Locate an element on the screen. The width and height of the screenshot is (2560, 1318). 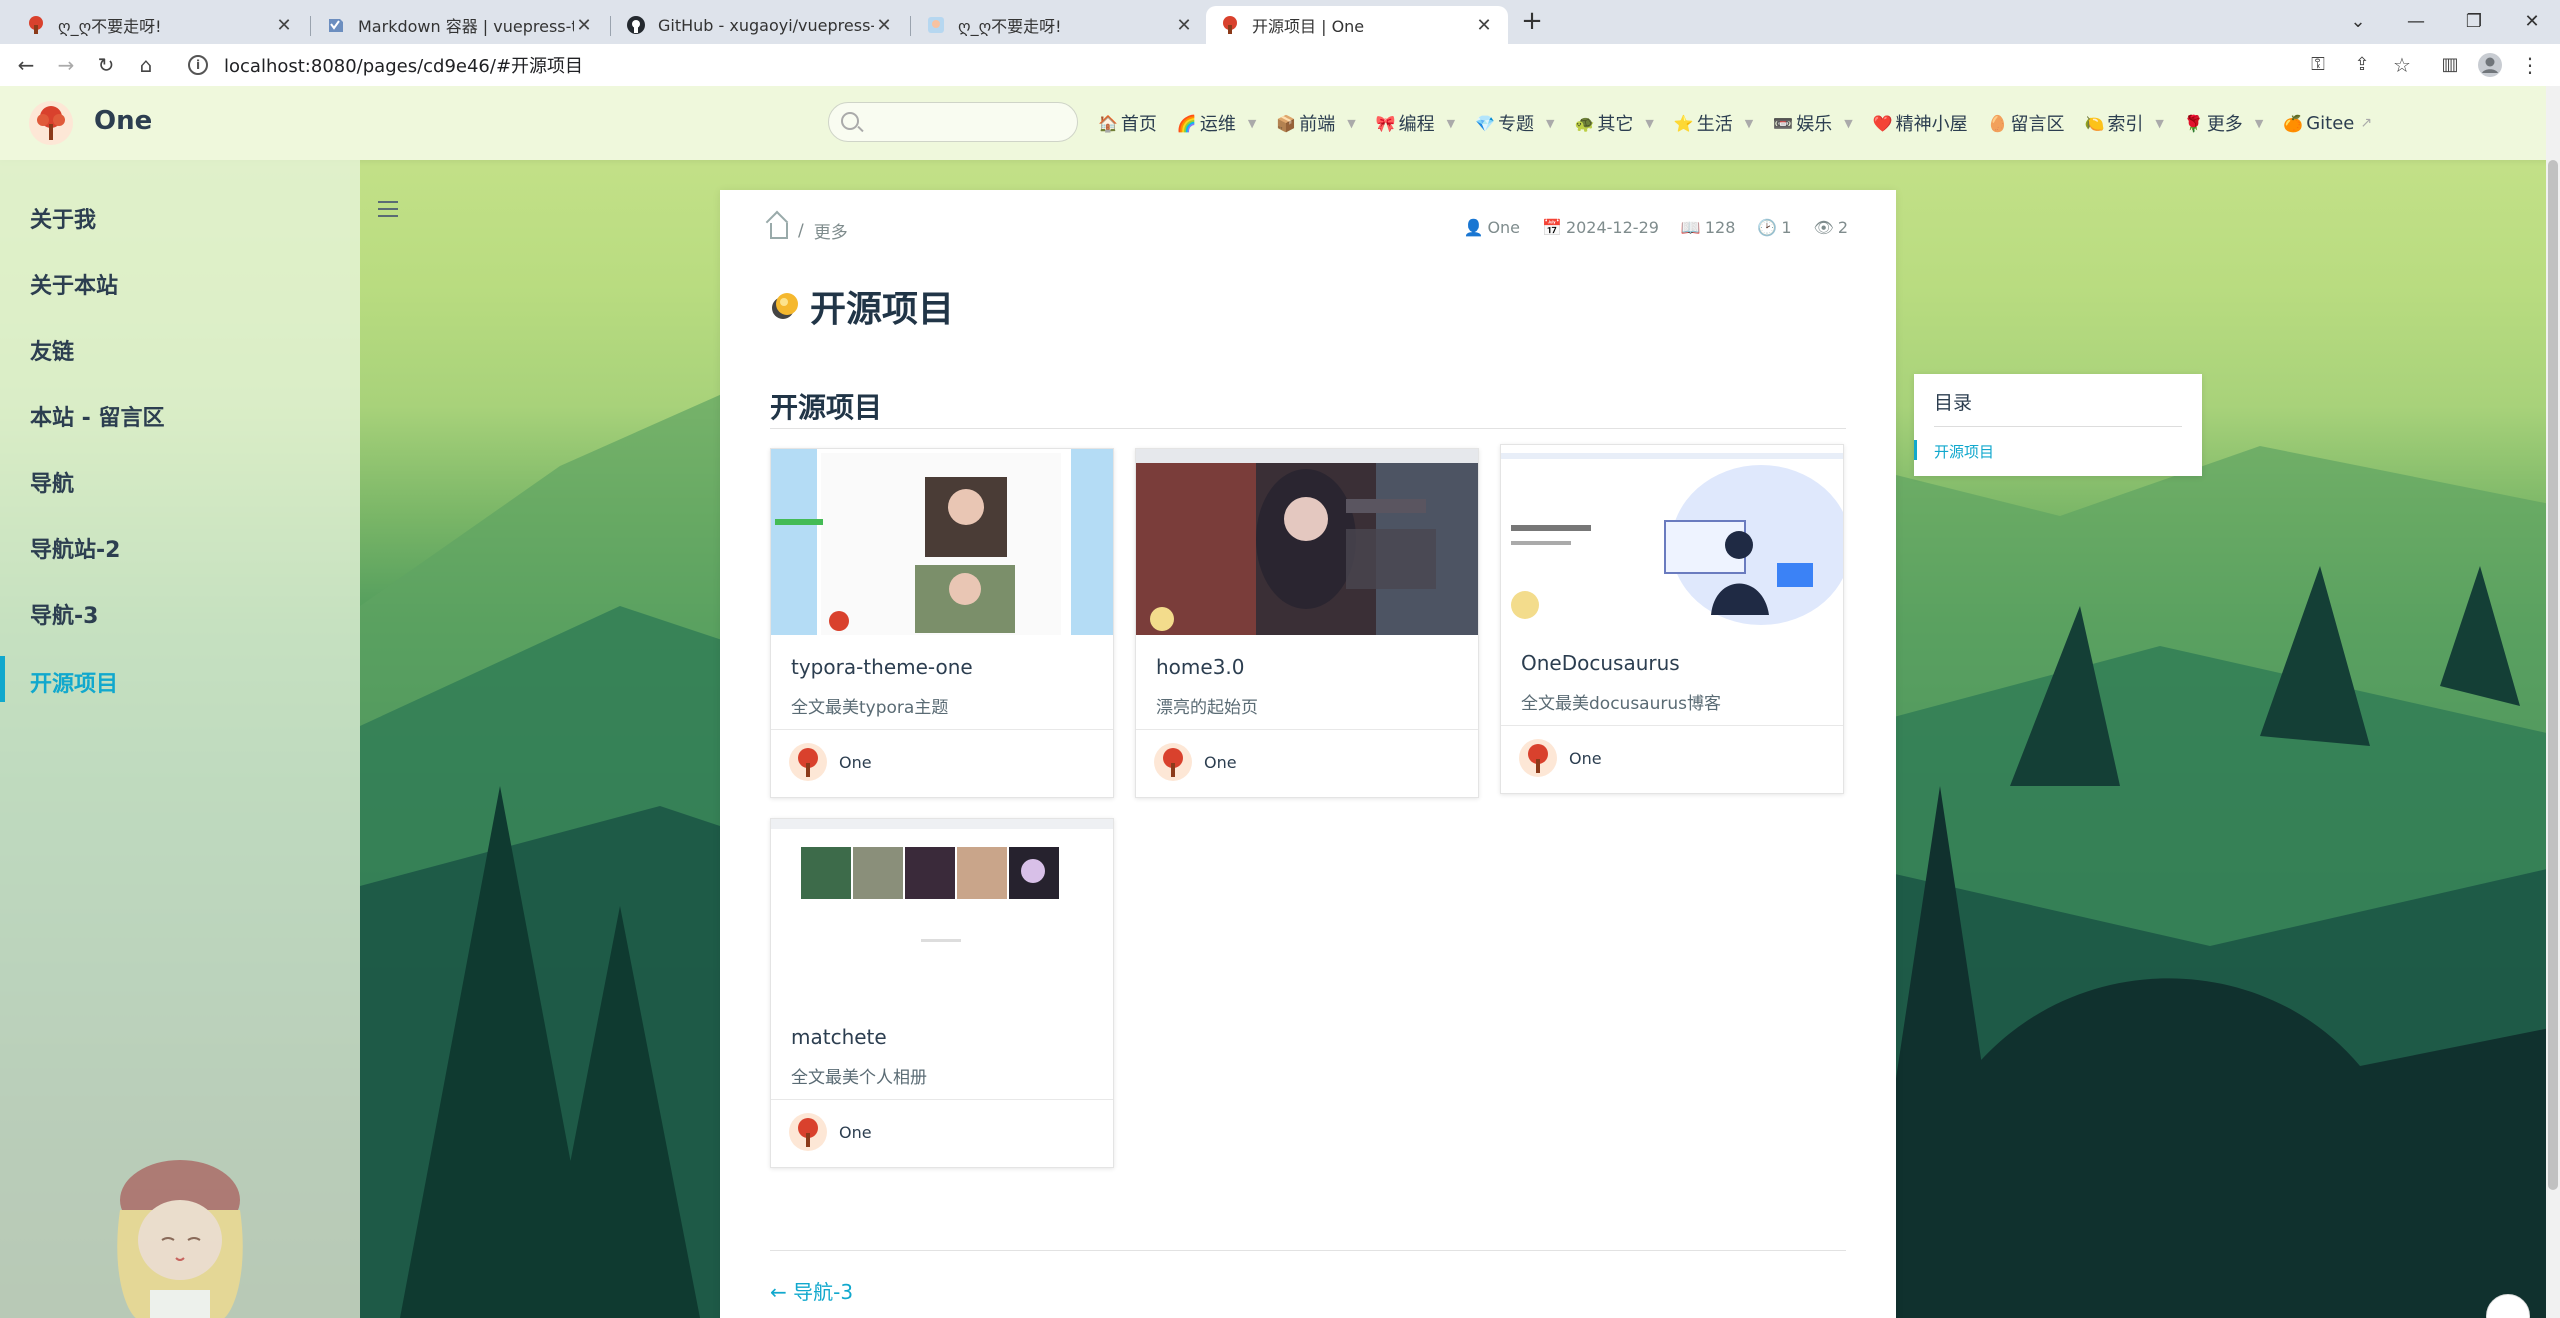
nav-item-8: ❤️ 精神小屋 is located at coordinates (1920, 123).